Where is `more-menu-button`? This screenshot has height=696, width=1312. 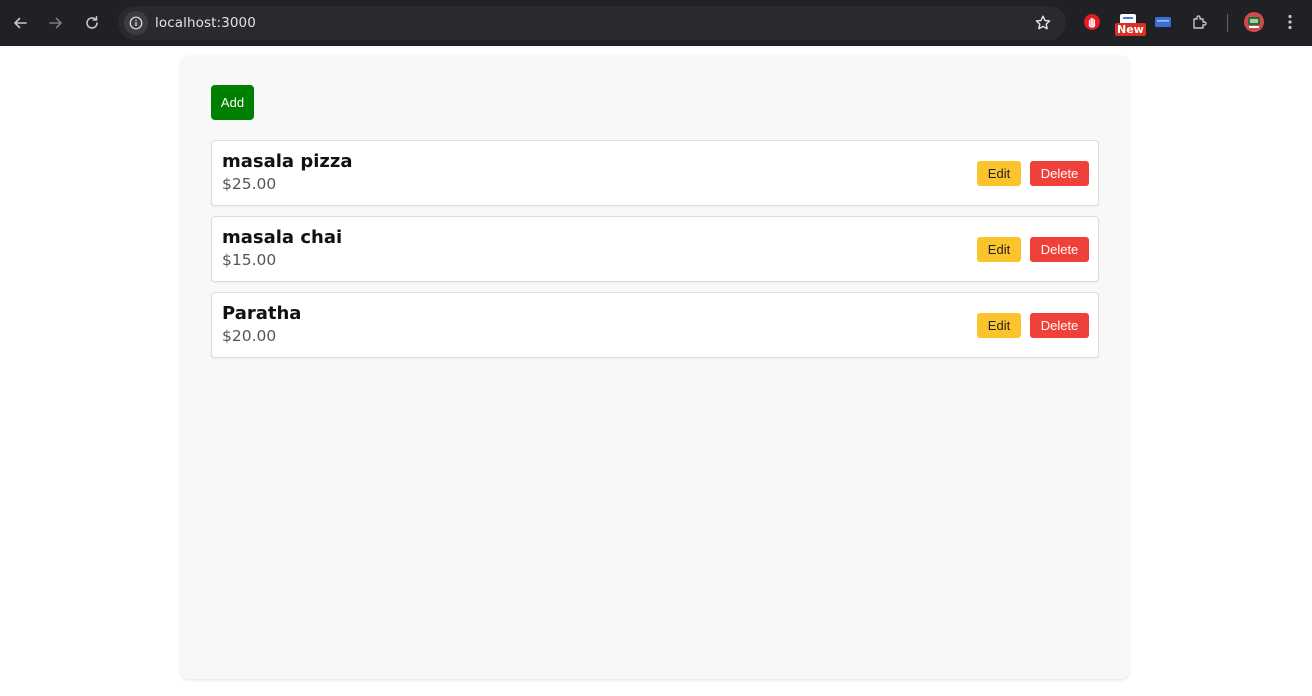 more-menu-button is located at coordinates (1290, 22).